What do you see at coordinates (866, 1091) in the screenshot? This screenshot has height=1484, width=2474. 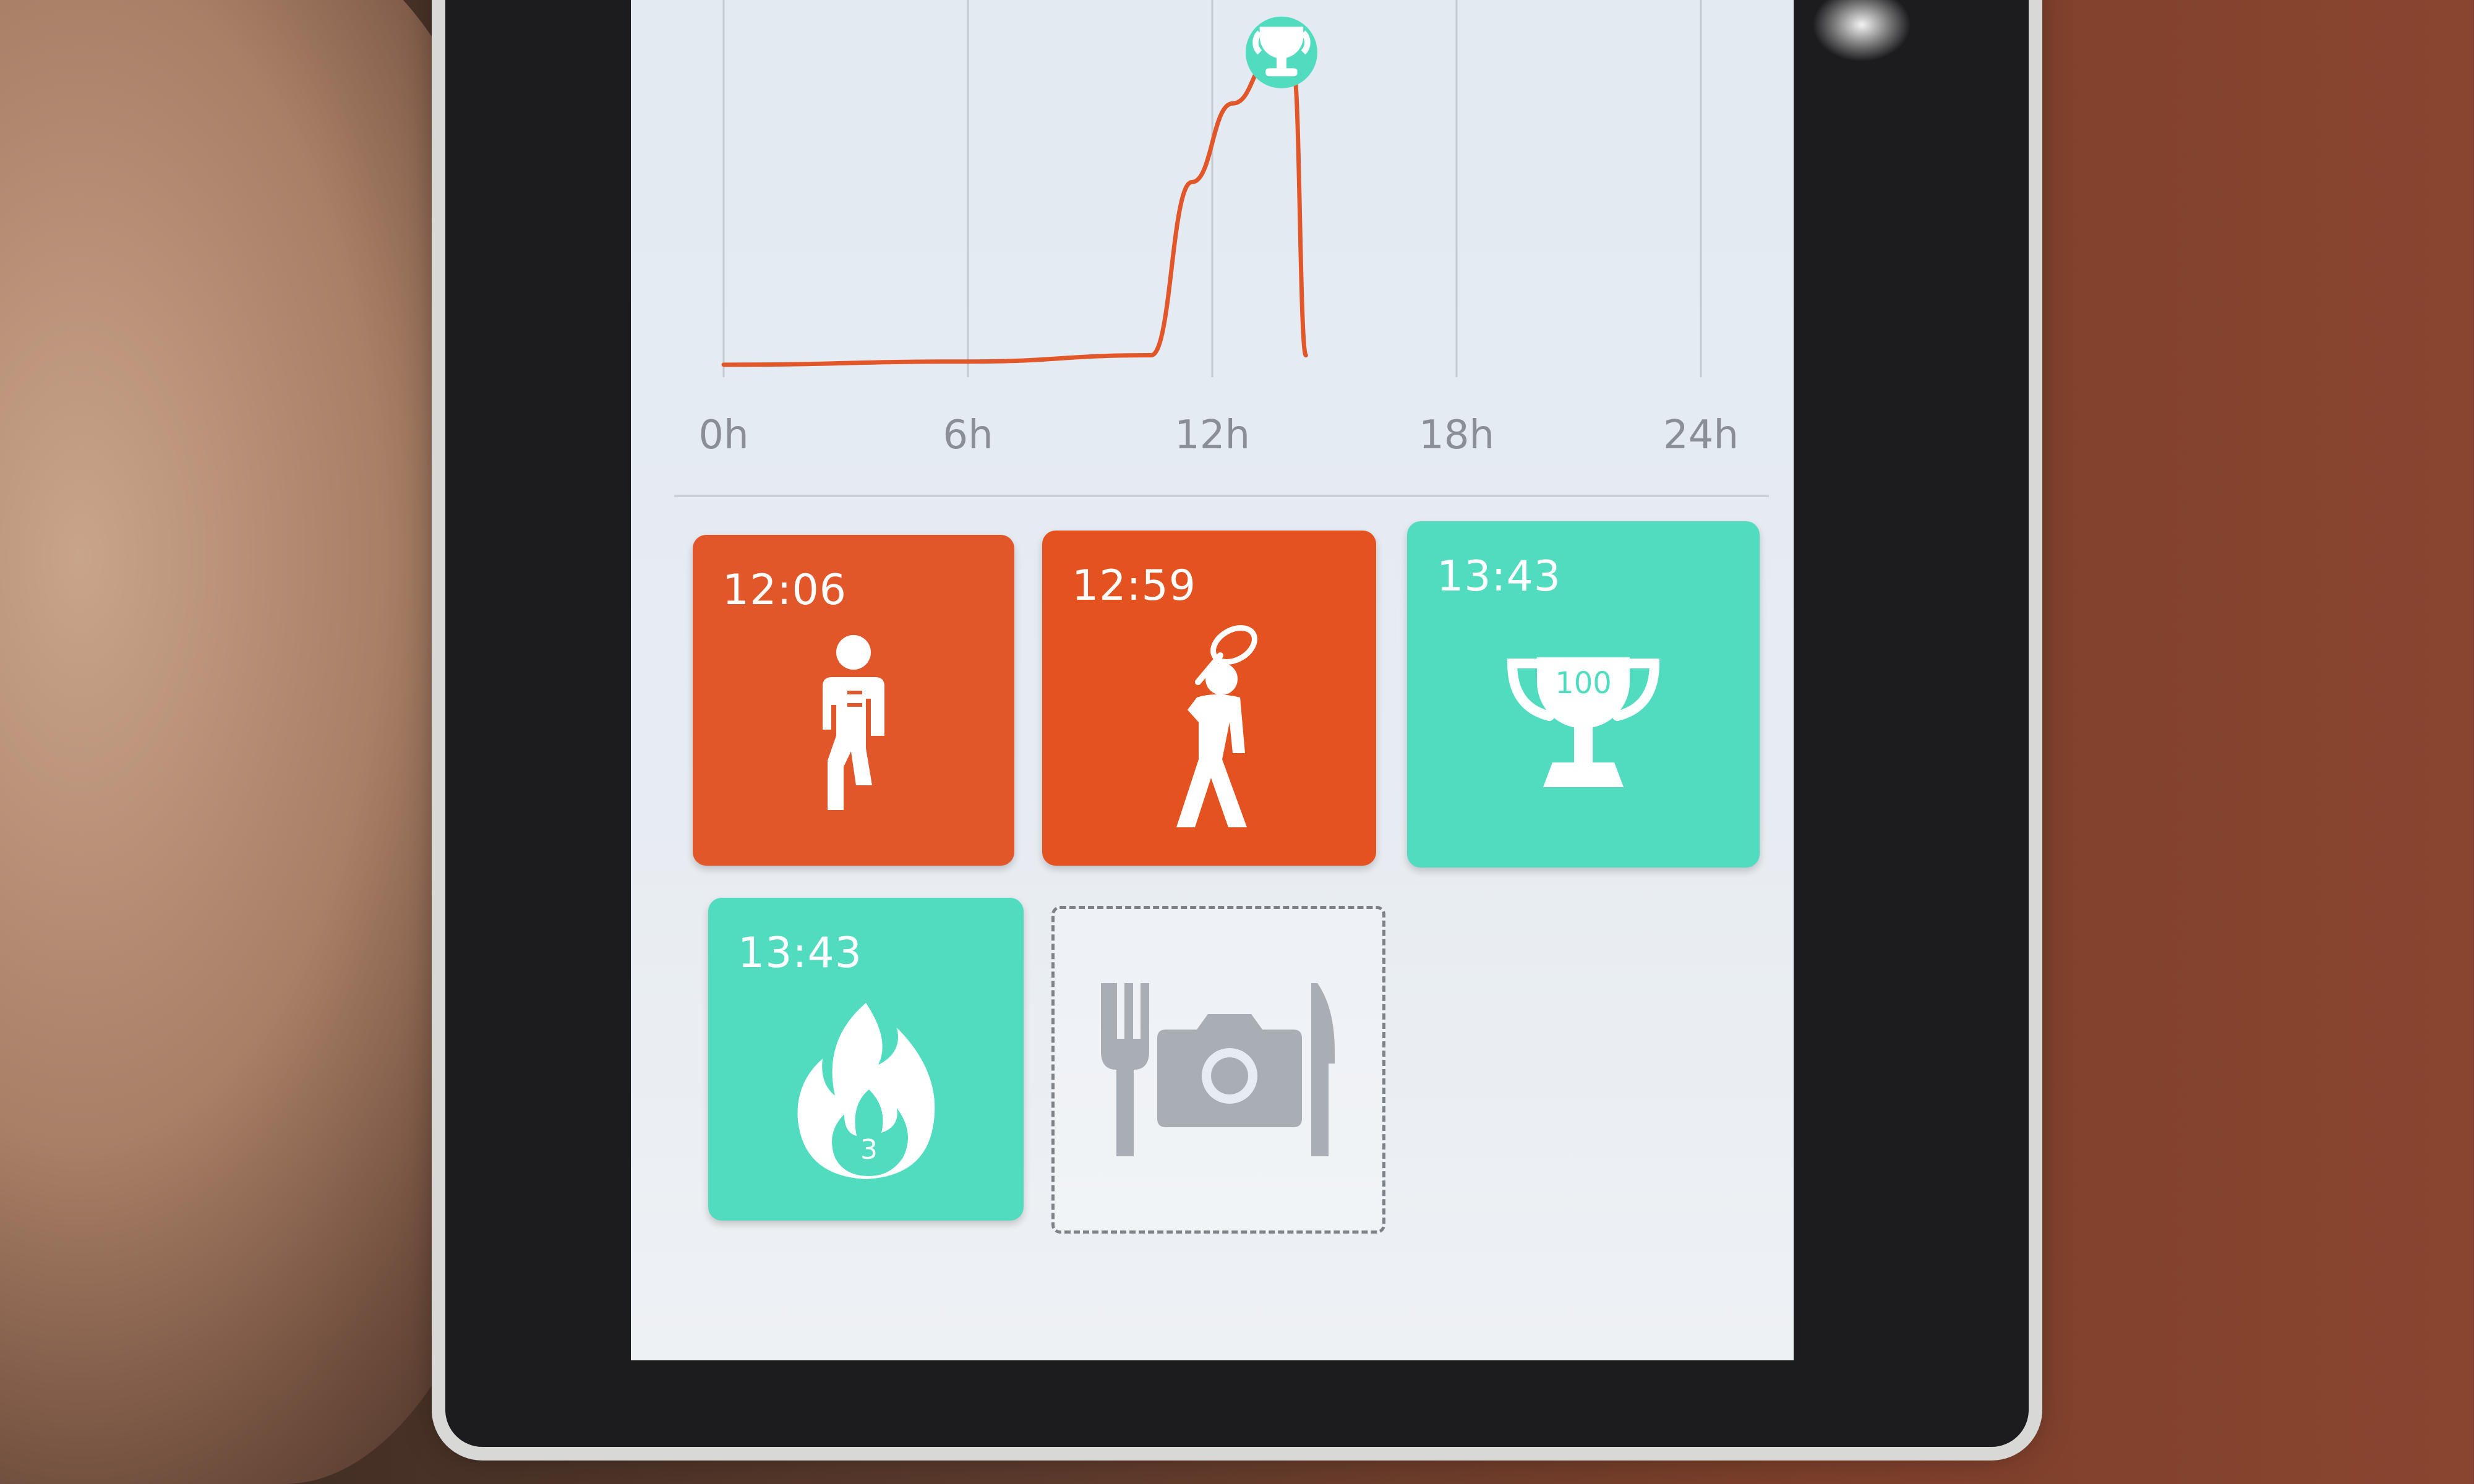 I see `flame-icon: 3` at bounding box center [866, 1091].